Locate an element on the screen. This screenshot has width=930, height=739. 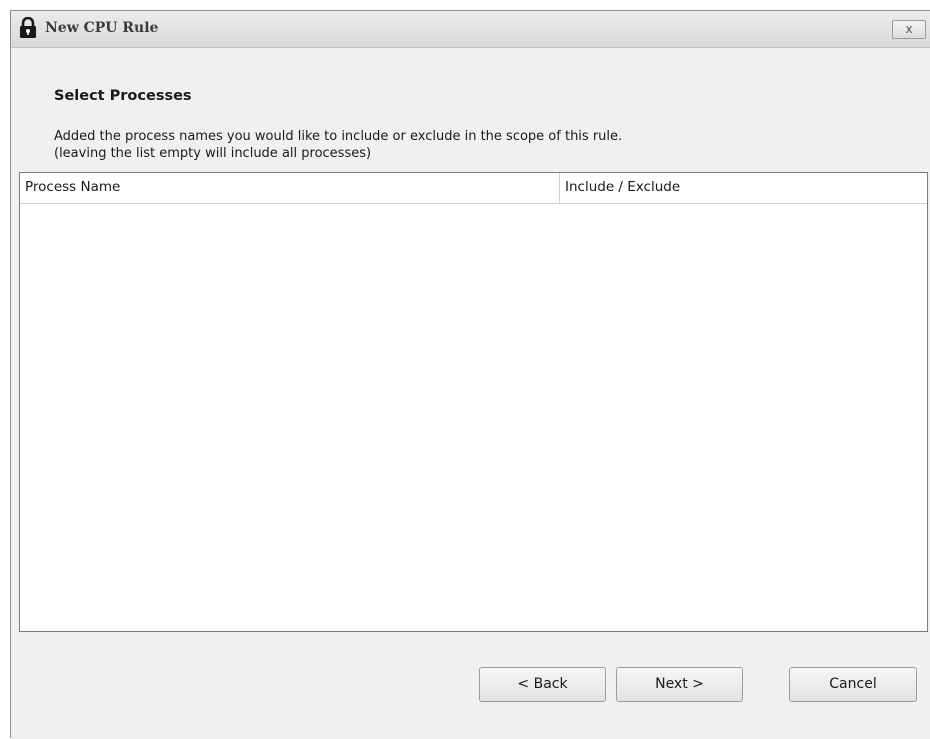
back-button: < Back is located at coordinates (542, 684).